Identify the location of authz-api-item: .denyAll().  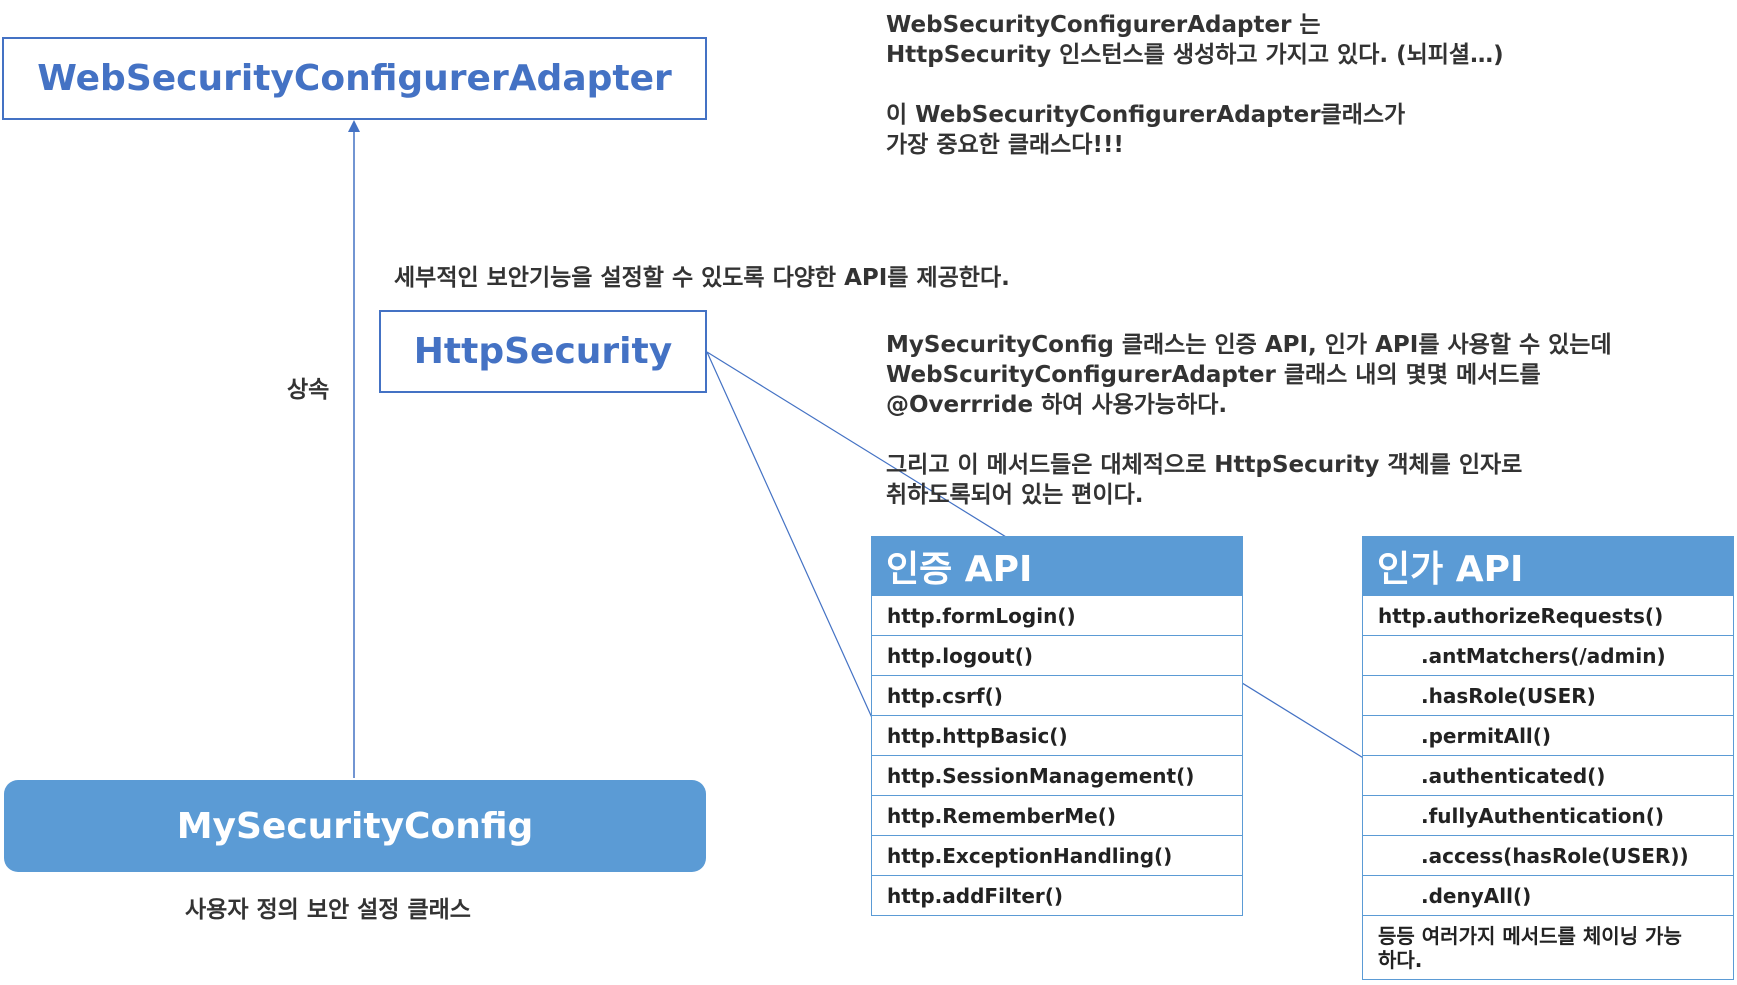
(1548, 896).